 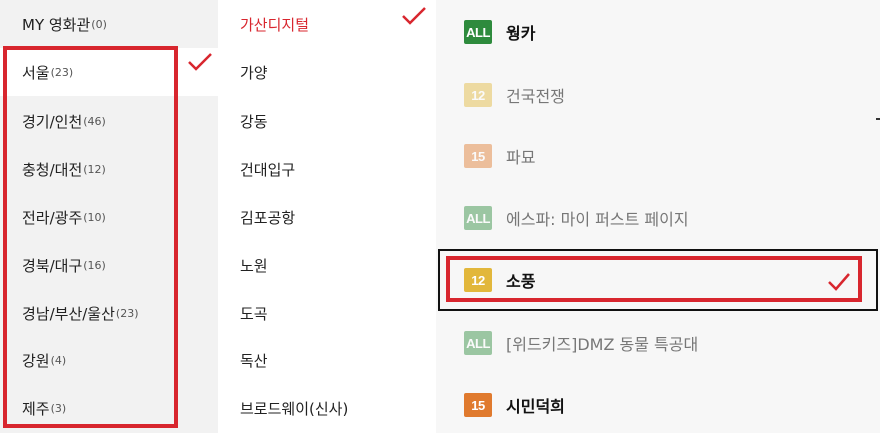 What do you see at coordinates (109, 24) in the screenshot?
I see `region-item-my-cinema: MY 영화관 (0)` at bounding box center [109, 24].